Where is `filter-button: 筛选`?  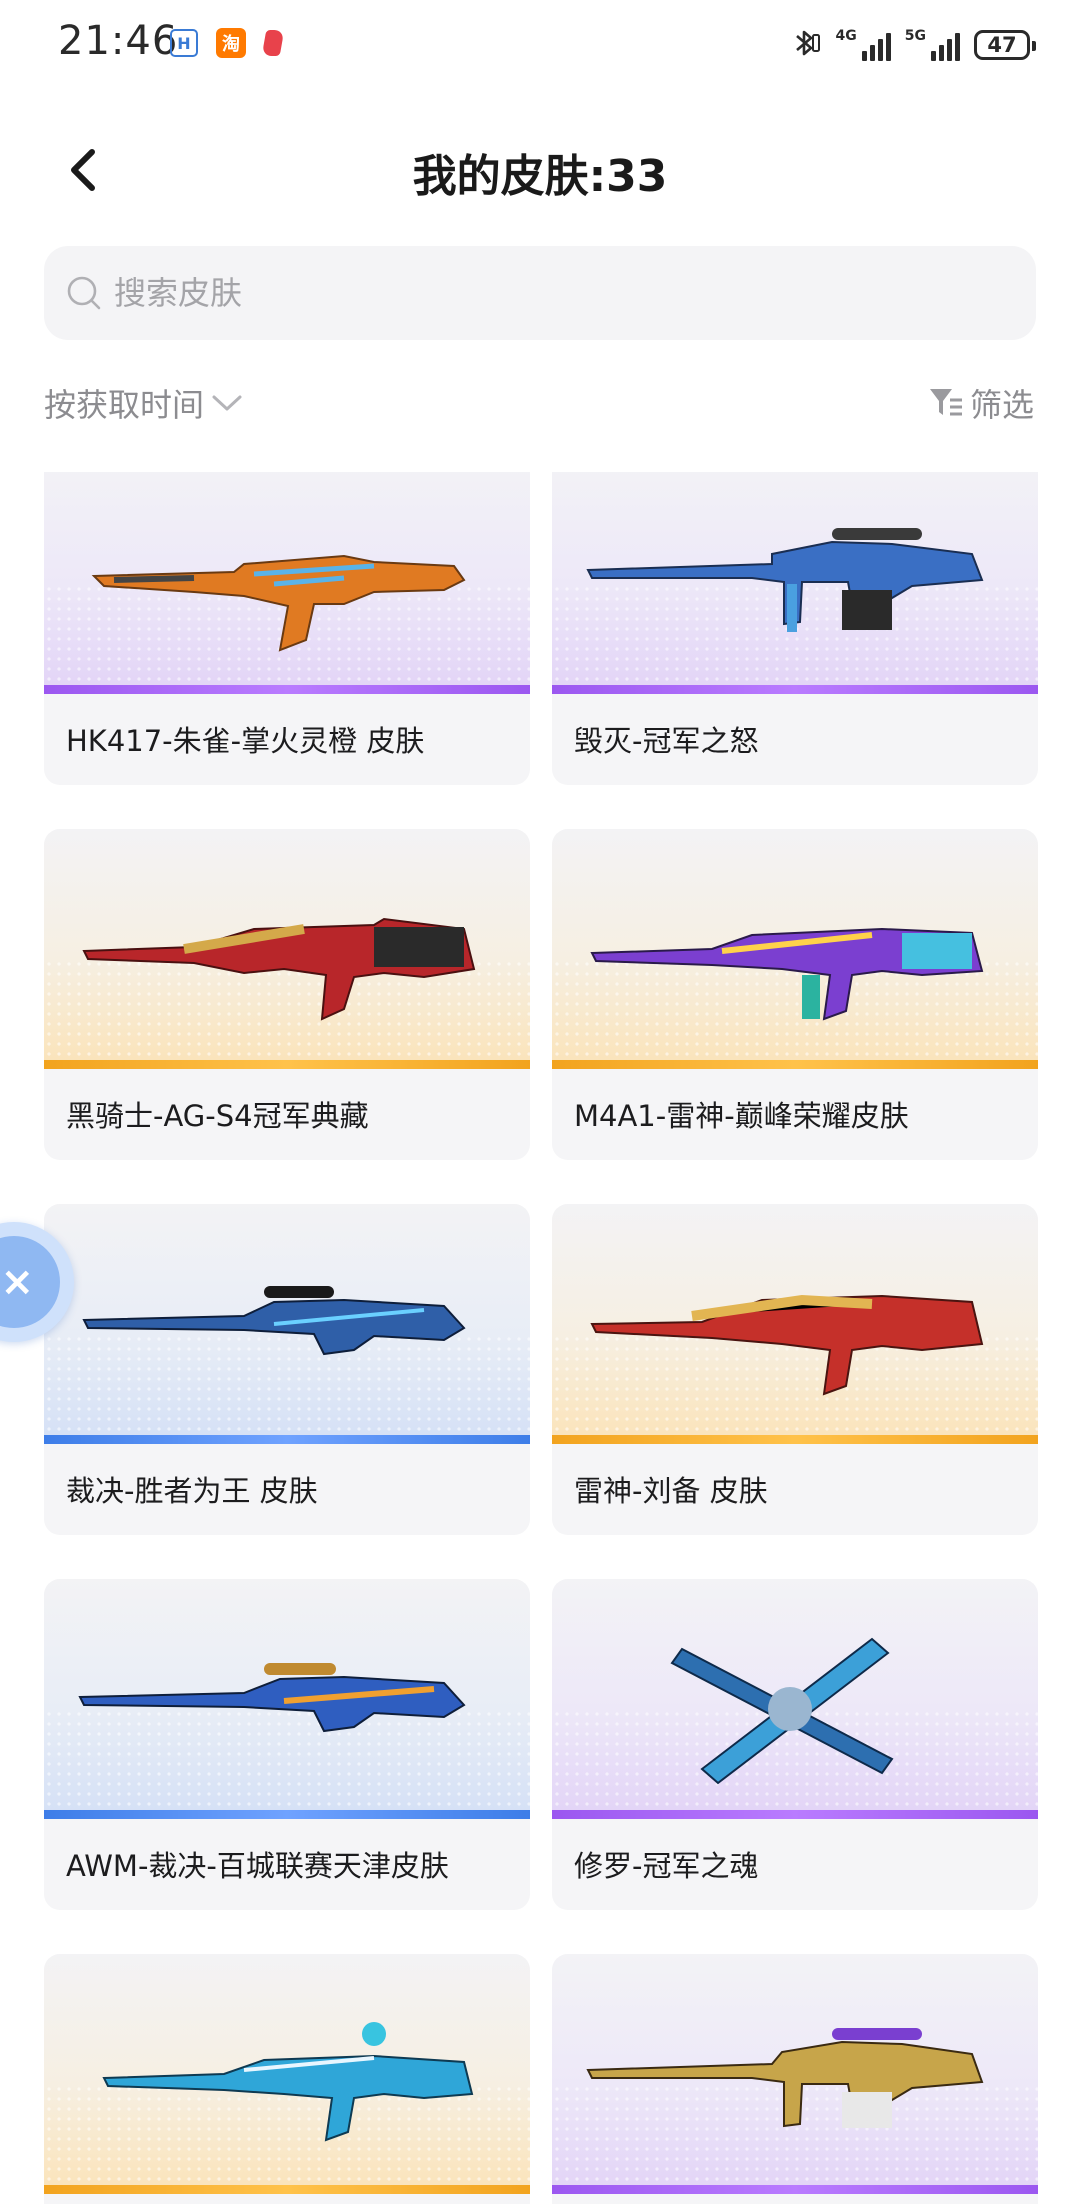 filter-button: 筛选 is located at coordinates (981, 403).